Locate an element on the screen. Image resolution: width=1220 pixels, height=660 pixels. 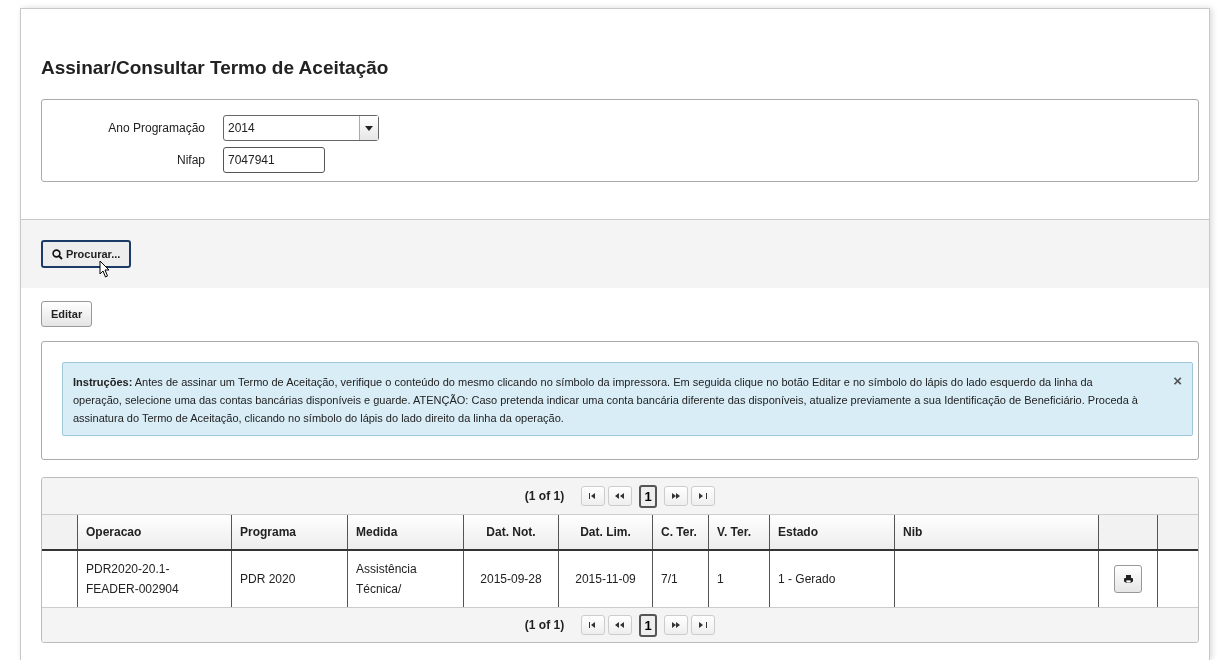
printer-icon is located at coordinates (1128, 579).